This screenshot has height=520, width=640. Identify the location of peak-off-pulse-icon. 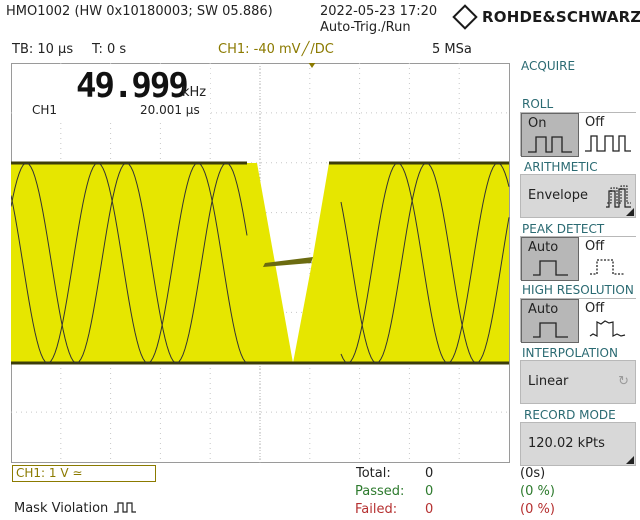
(607, 267).